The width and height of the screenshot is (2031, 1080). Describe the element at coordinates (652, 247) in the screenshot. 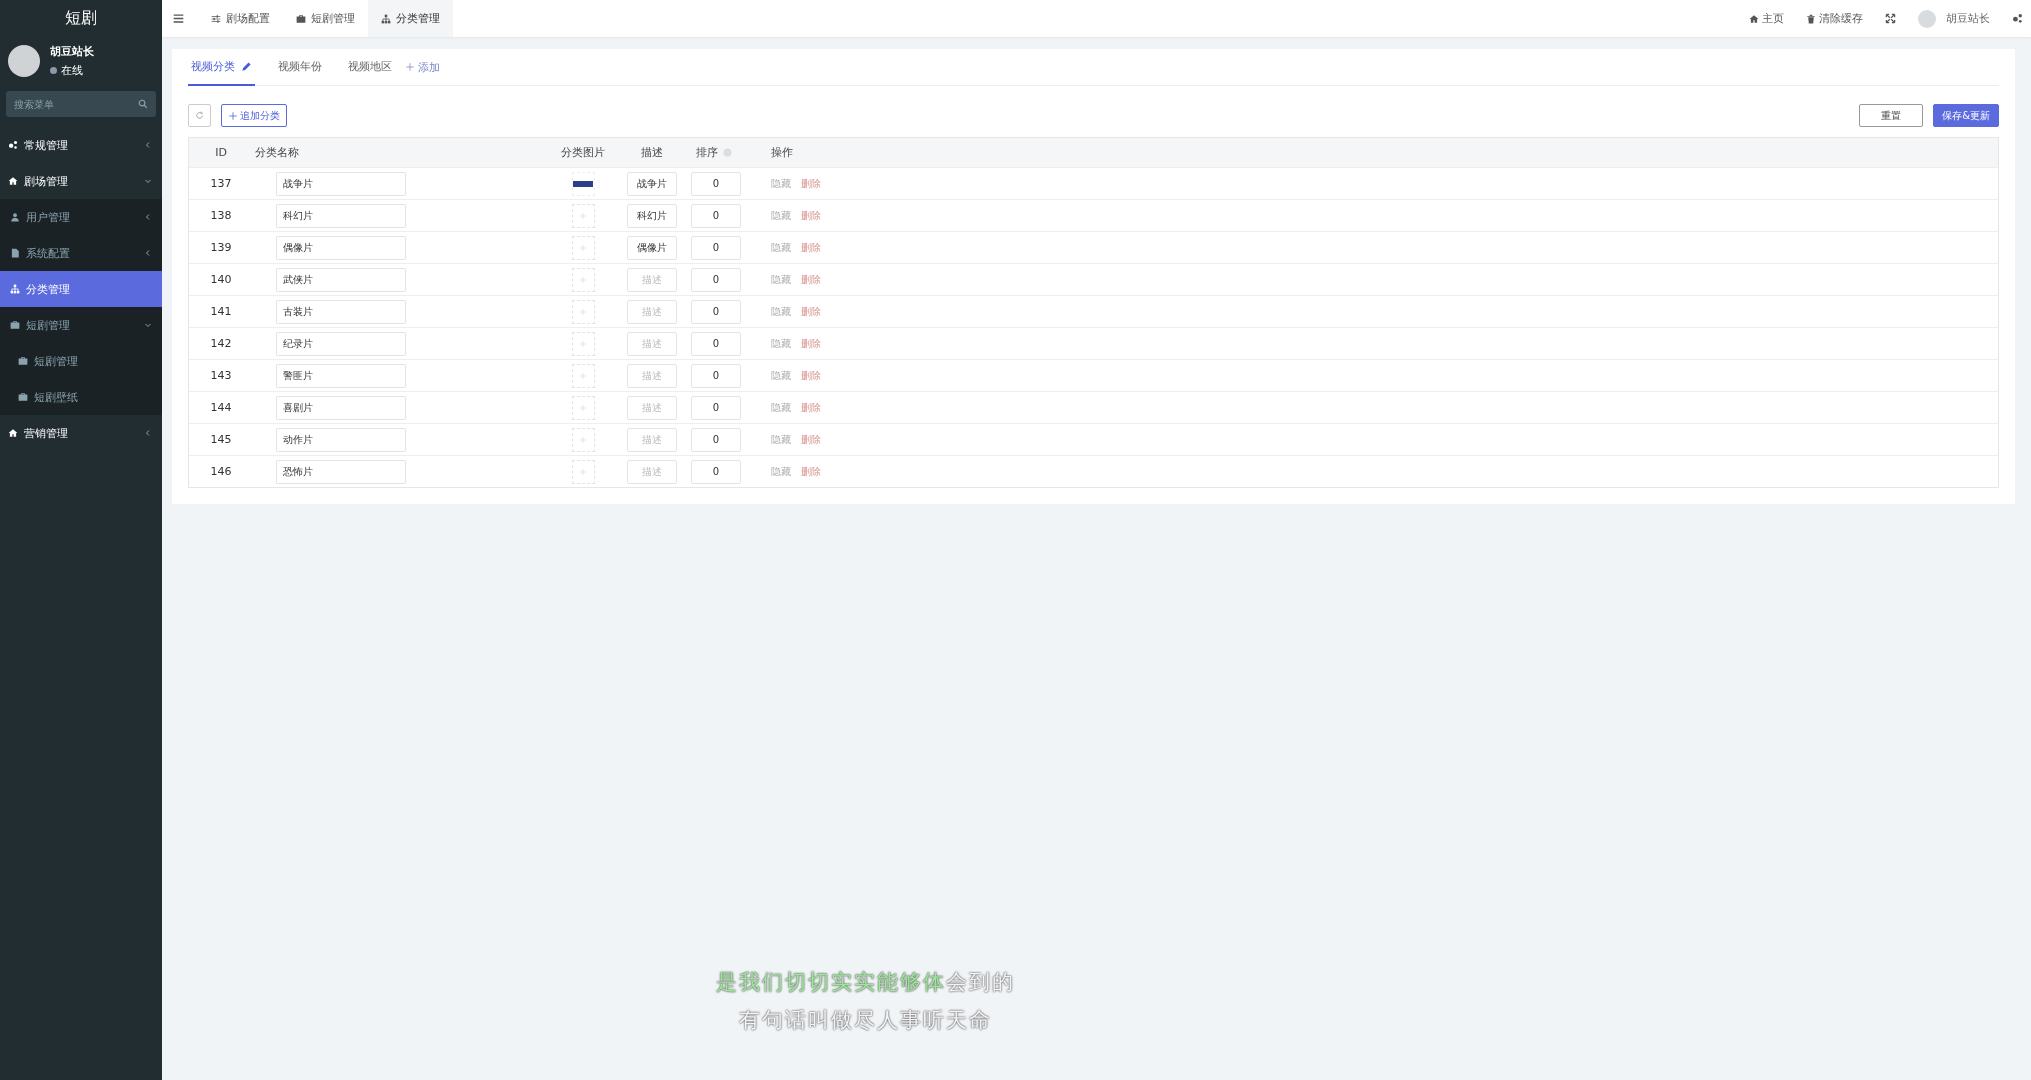

I see `description-field: 偶像片` at that location.